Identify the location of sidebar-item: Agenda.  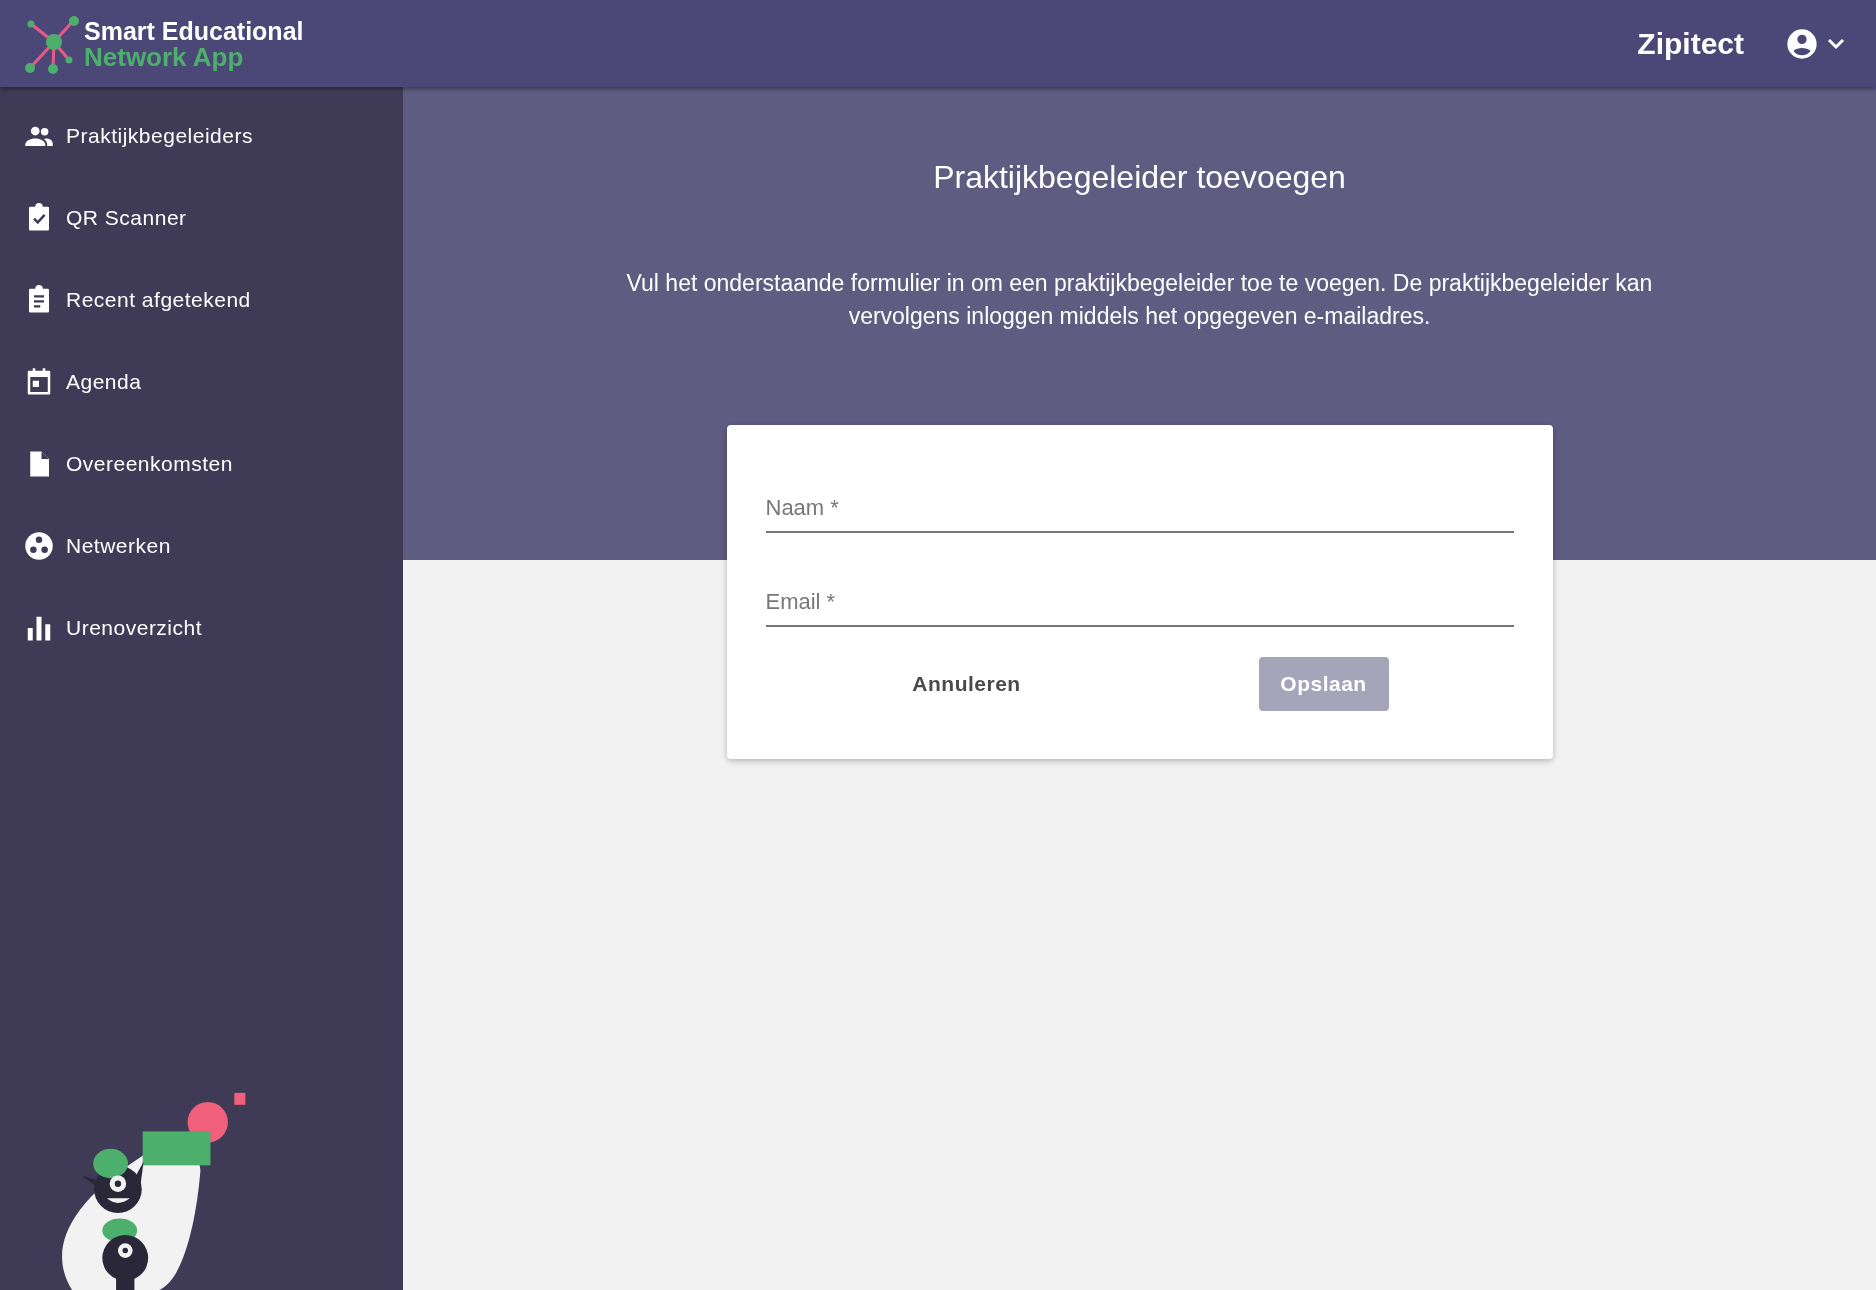
(201, 382).